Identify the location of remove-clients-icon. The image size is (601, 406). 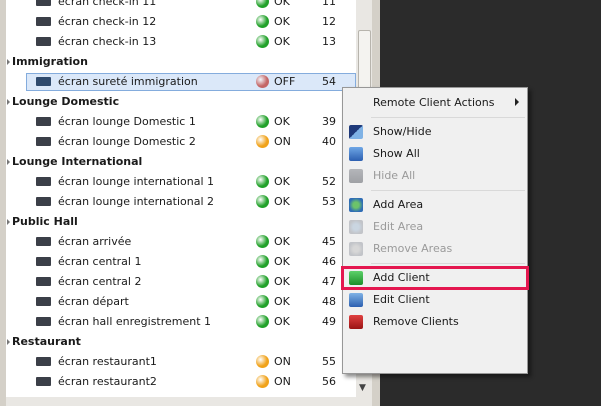
(356, 322).